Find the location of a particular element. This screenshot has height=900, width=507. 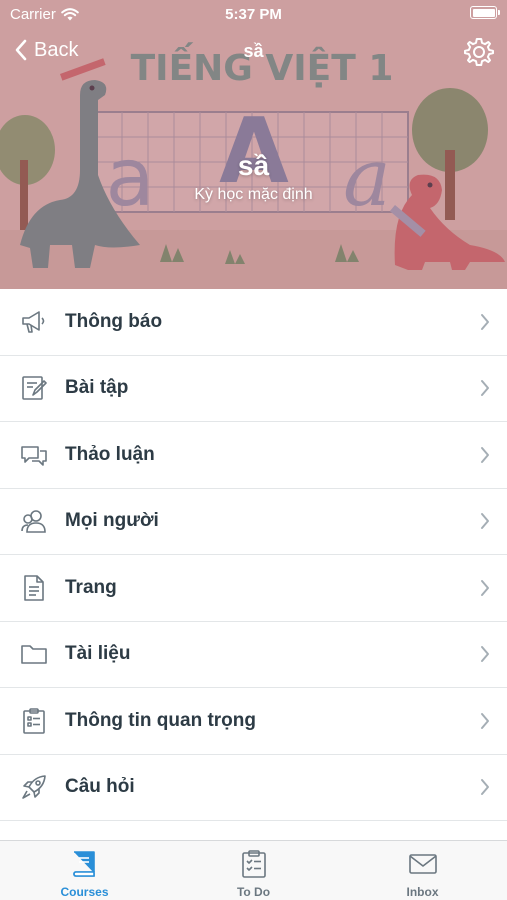

back-label: Back is located at coordinates (56, 49).